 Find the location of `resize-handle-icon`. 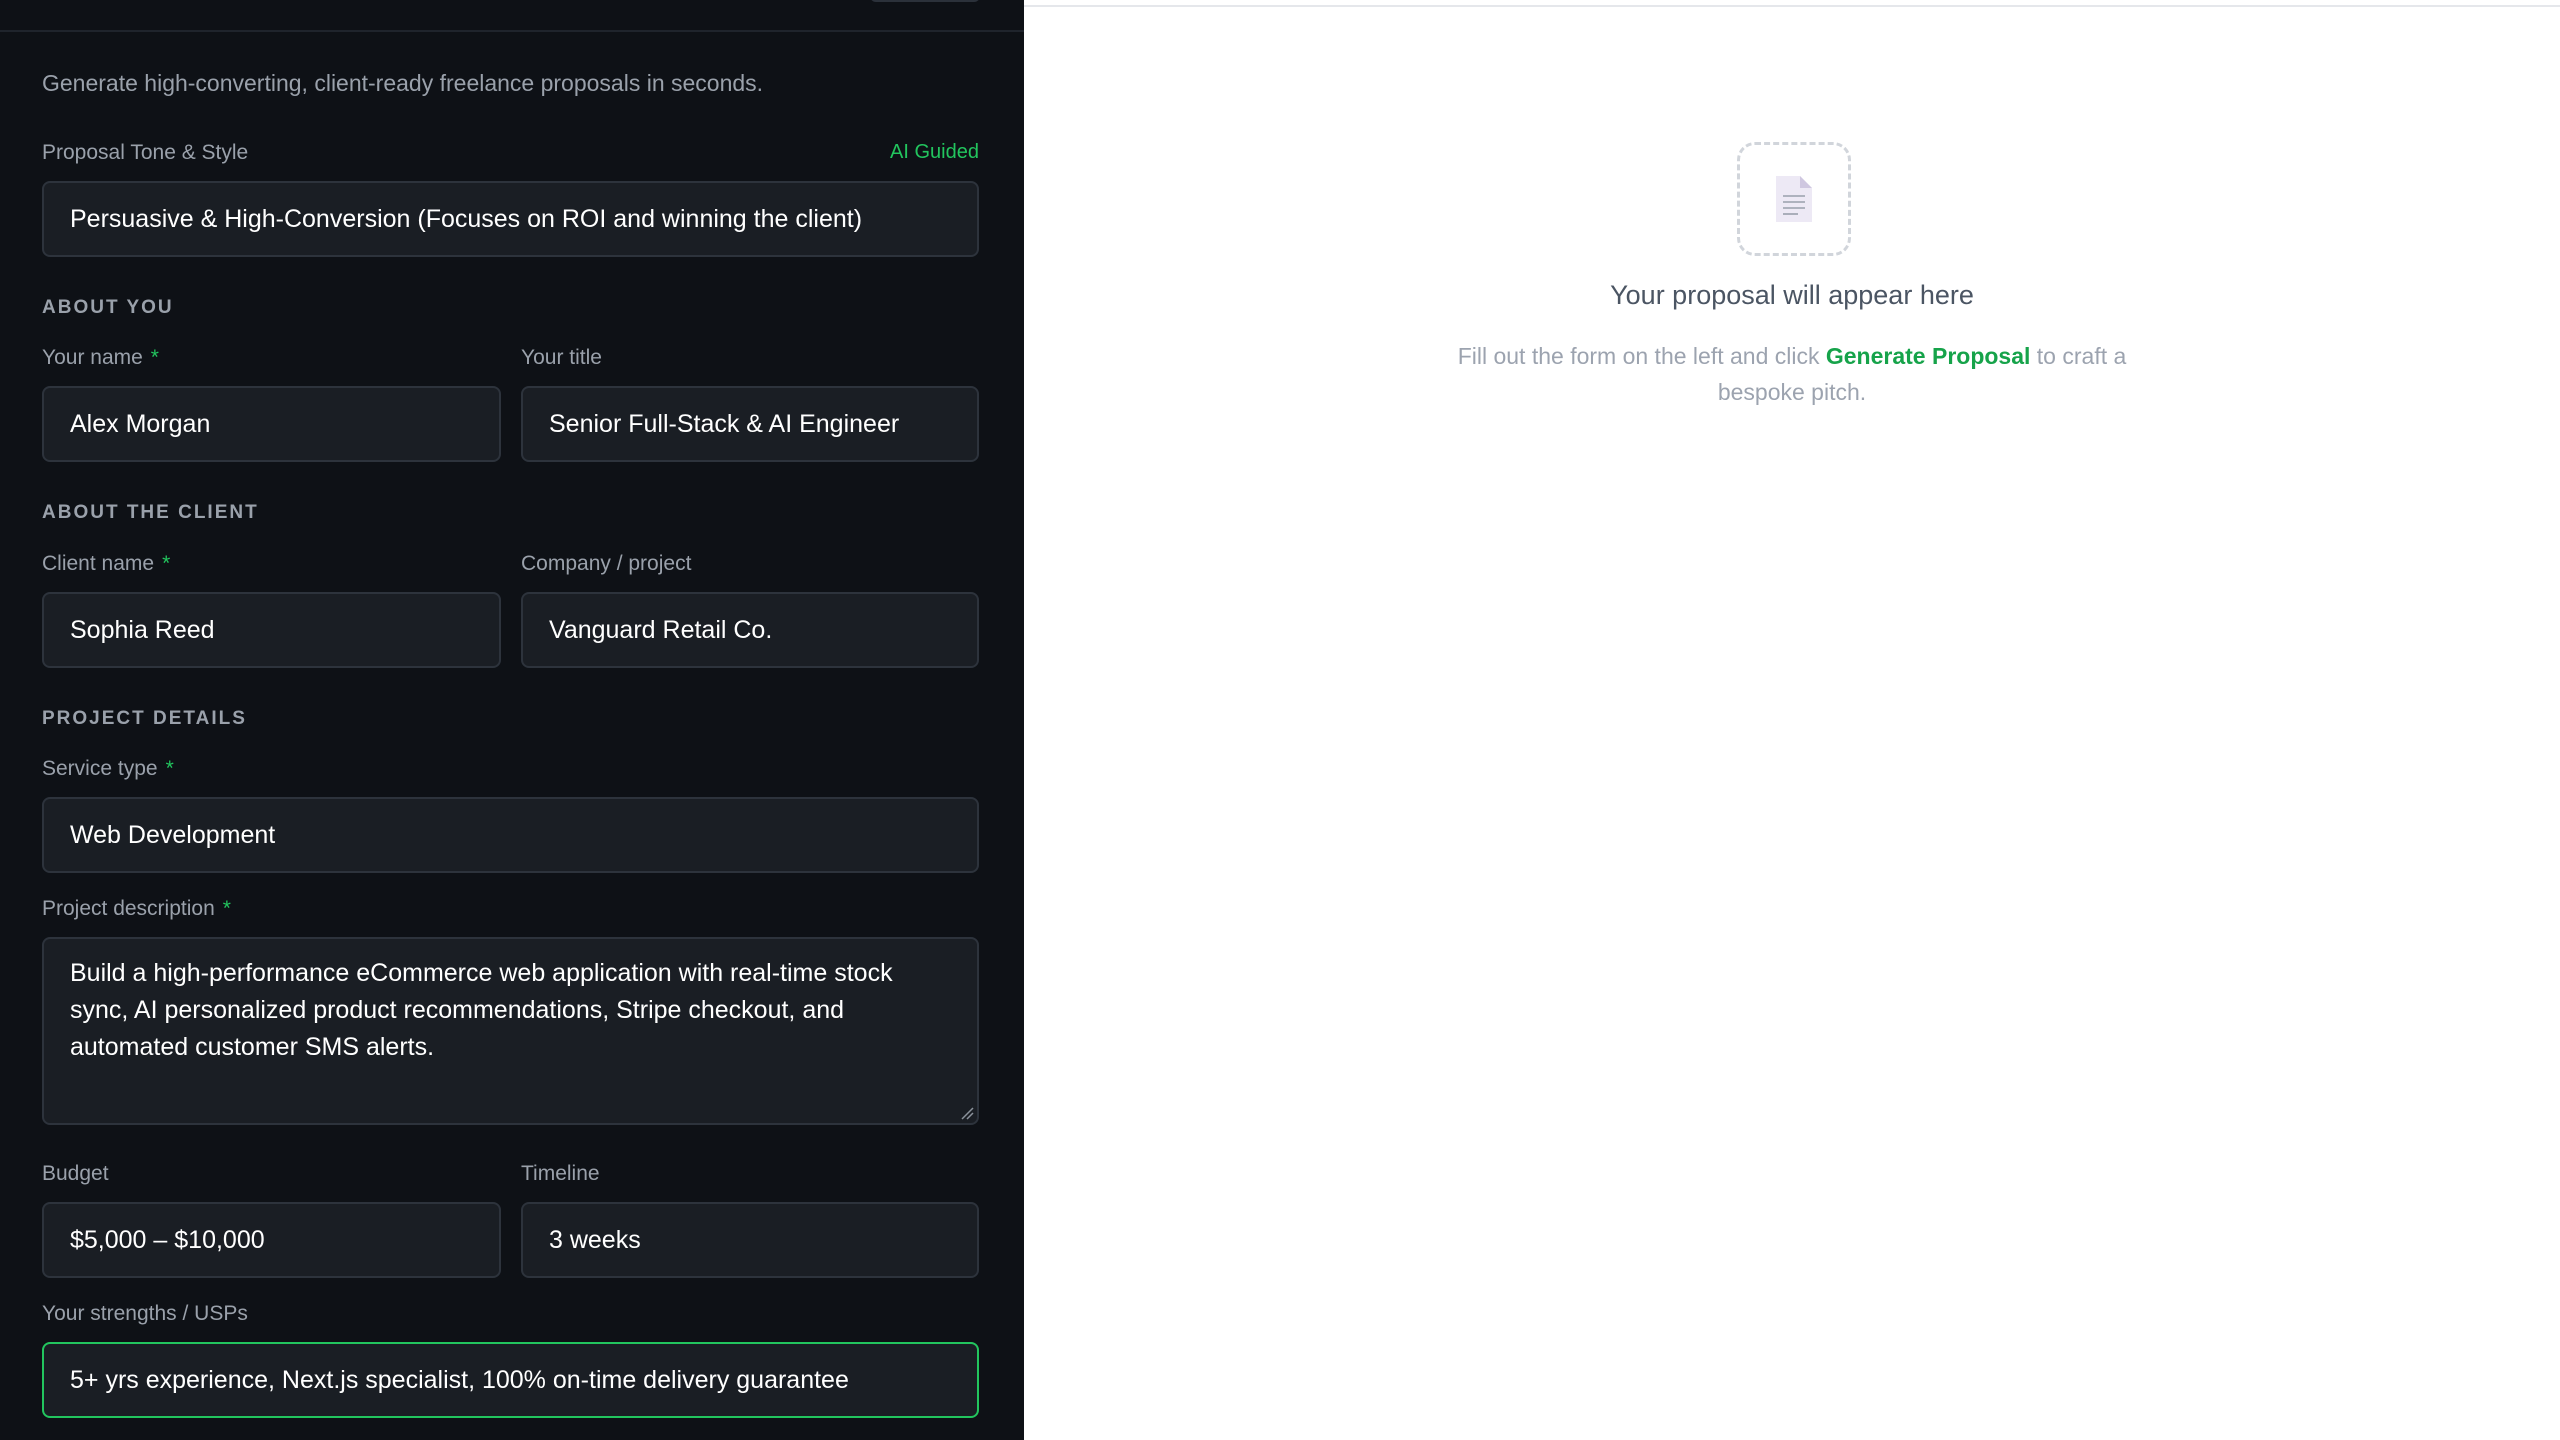

resize-handle-icon is located at coordinates (967, 1113).